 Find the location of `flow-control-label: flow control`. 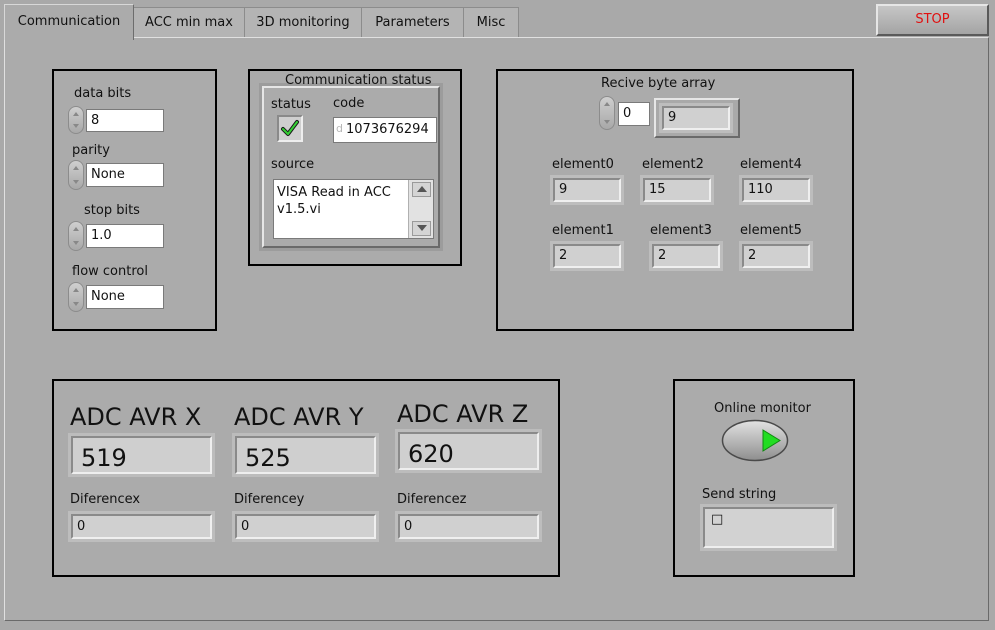

flow-control-label: flow control is located at coordinates (110, 271).